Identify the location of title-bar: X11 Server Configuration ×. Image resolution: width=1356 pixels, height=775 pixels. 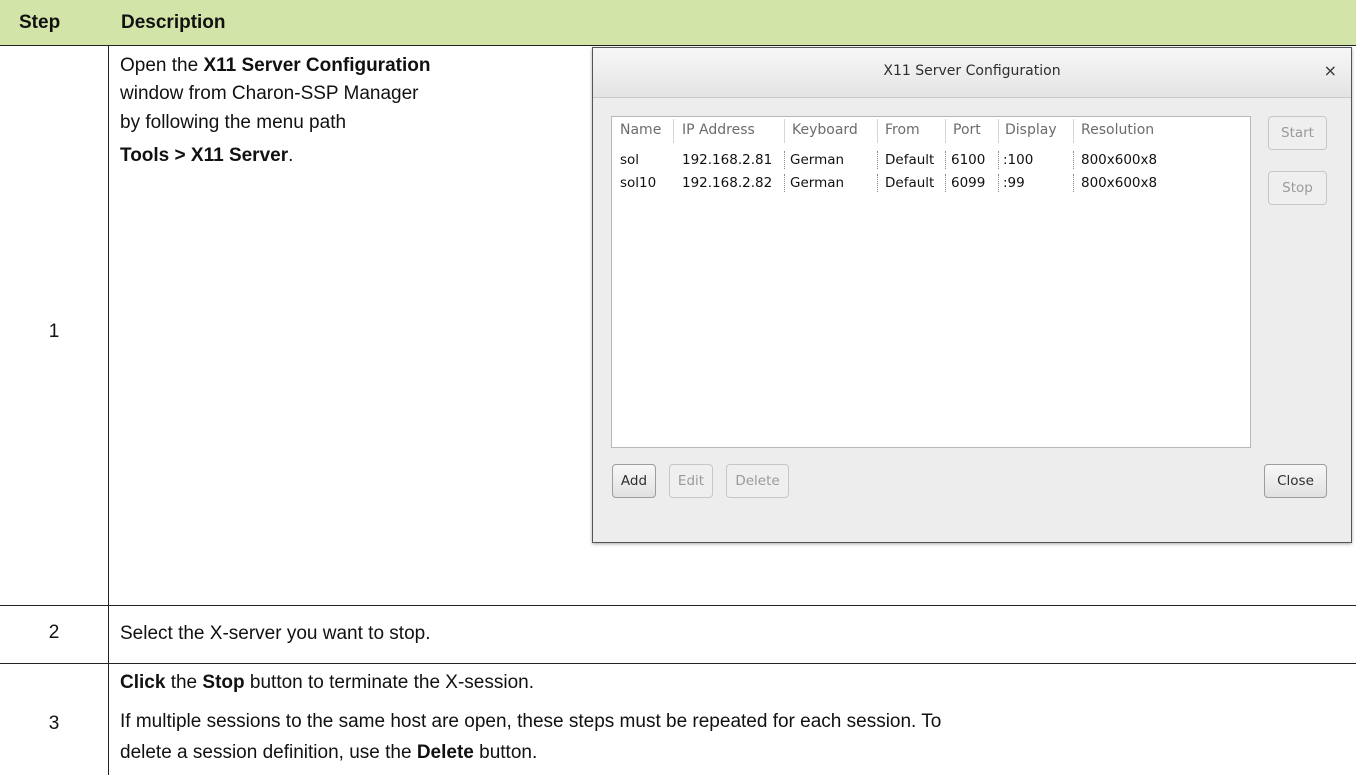
(972, 73).